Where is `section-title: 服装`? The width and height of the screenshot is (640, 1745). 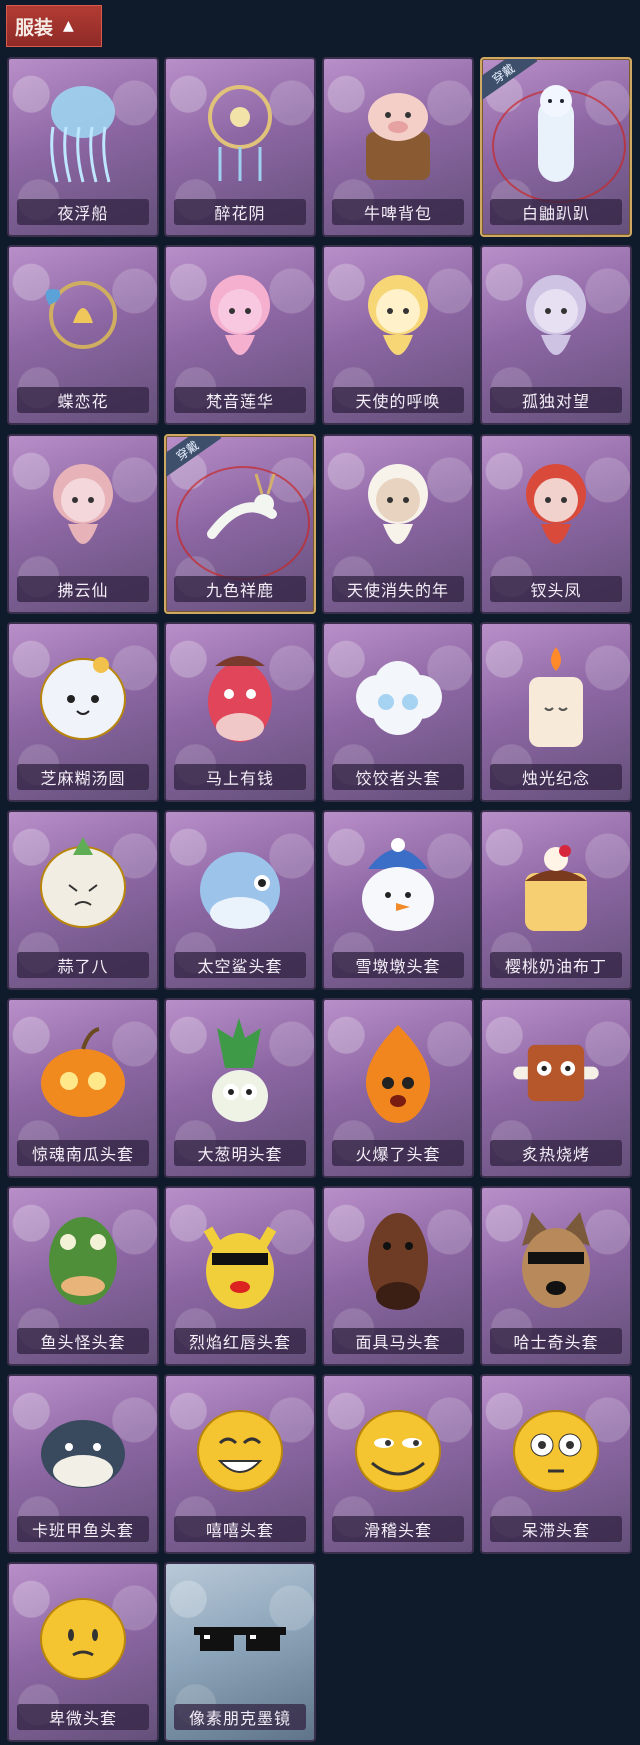
section-title: 服装 is located at coordinates (34, 27).